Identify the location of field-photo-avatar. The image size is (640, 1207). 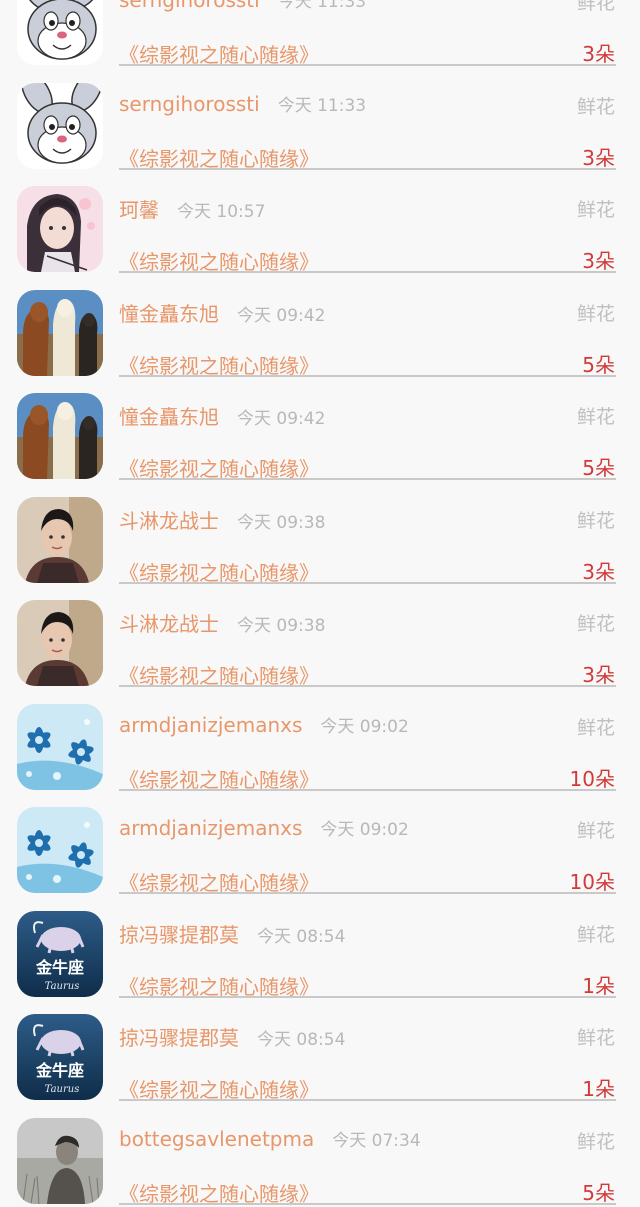
(60, 1160).